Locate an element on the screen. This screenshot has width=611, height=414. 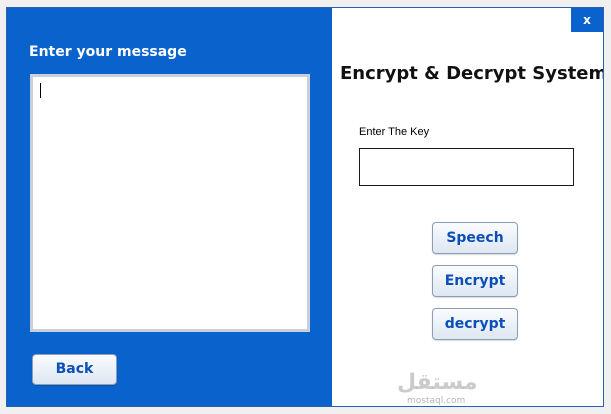
mostaql-watermark: مستقل mostaql.com is located at coordinates (428, 388).